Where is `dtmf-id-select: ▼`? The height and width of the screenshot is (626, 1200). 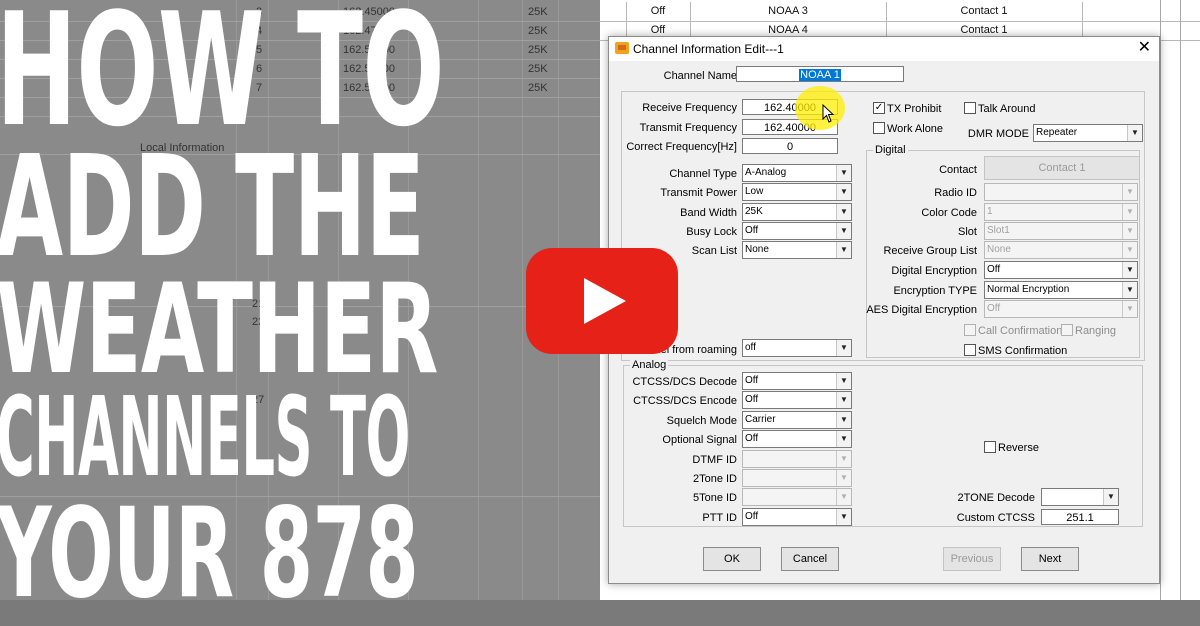
dtmf-id-select: ▼ is located at coordinates (797, 459).